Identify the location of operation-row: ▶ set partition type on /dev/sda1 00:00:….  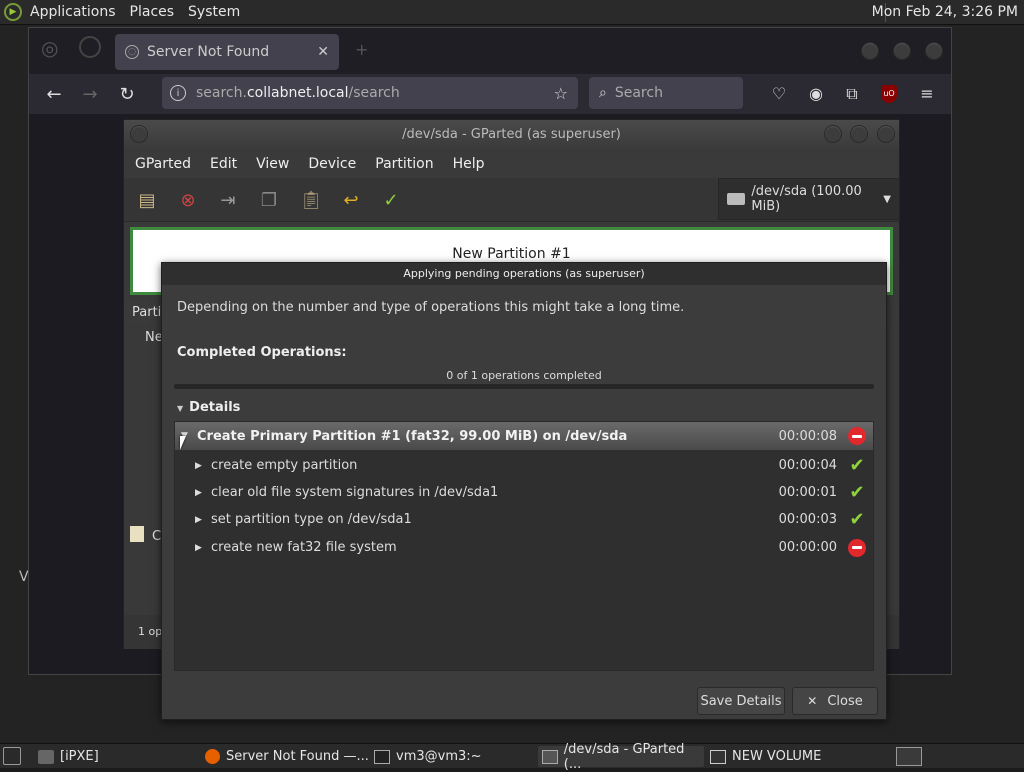
(524, 519).